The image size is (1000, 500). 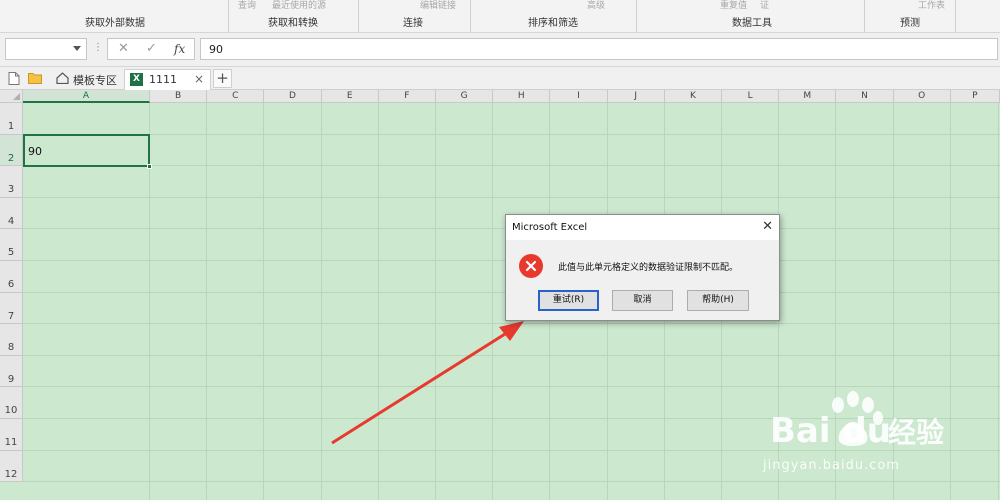 What do you see at coordinates (98, 47) in the screenshot?
I see `drag-handle-icon: ⋮` at bounding box center [98, 47].